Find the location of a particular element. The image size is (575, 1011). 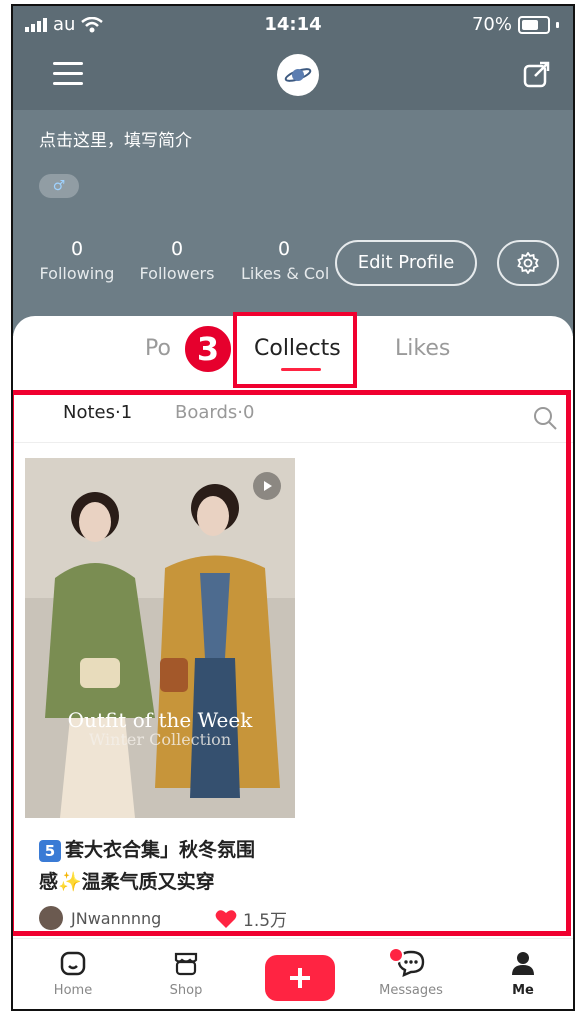

stat-following: 0 Following is located at coordinates (77, 260).